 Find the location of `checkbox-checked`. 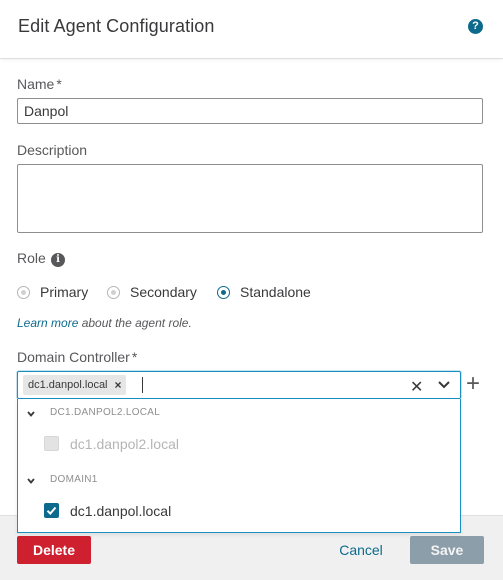

checkbox-checked is located at coordinates (51, 510).